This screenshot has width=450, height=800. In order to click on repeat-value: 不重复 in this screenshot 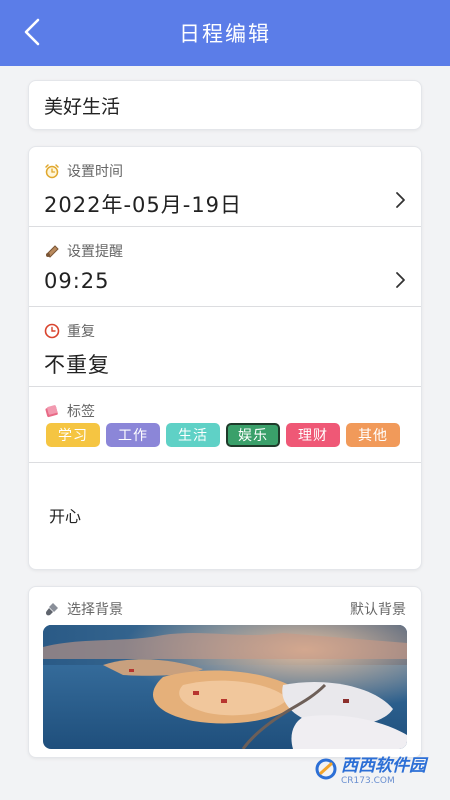, I will do `click(77, 365)`.